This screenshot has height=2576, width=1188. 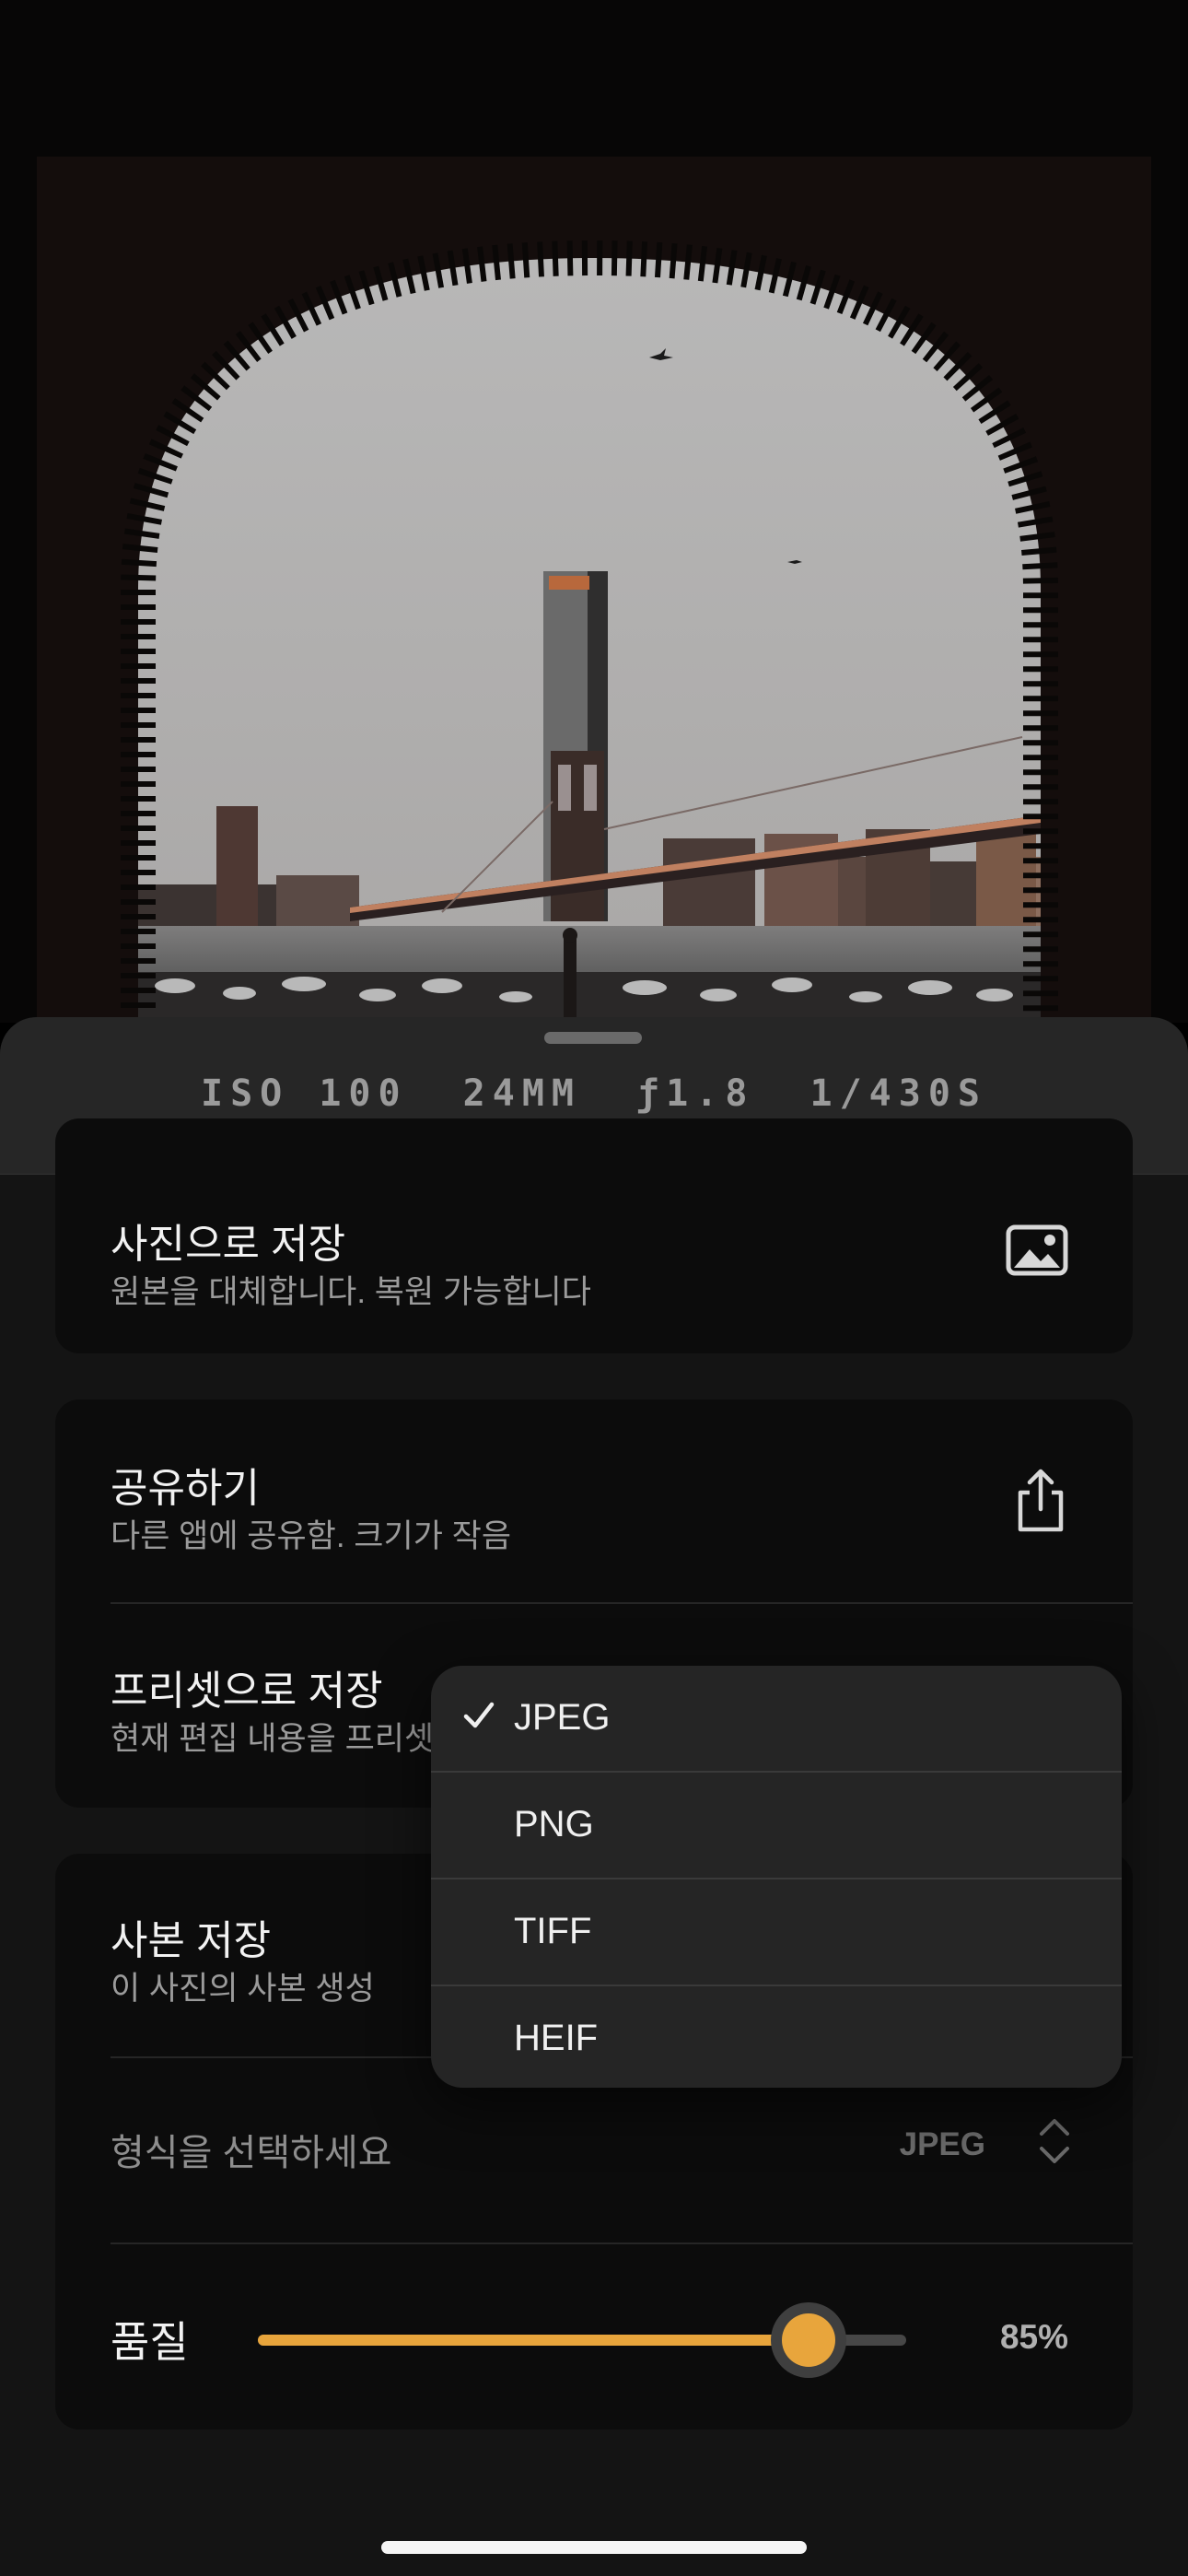 I want to click on format-label: 형식을 선택하세요, so click(x=251, y=2153).